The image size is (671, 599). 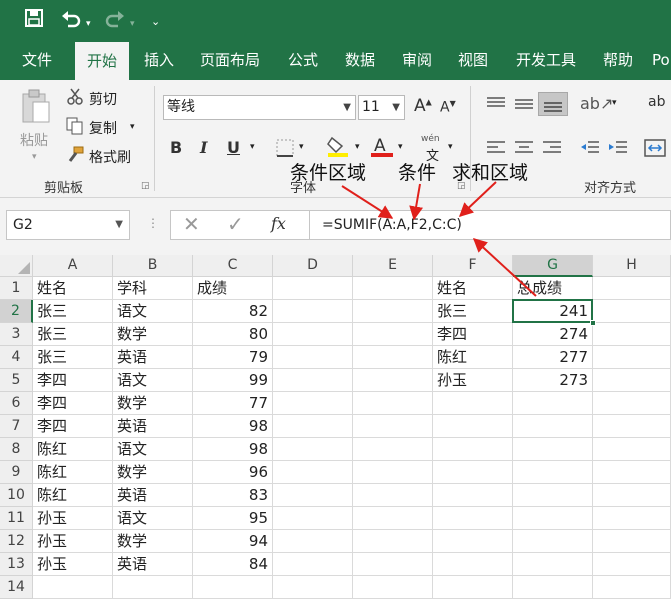 I want to click on annotation-arrows, so click(x=439, y=239).